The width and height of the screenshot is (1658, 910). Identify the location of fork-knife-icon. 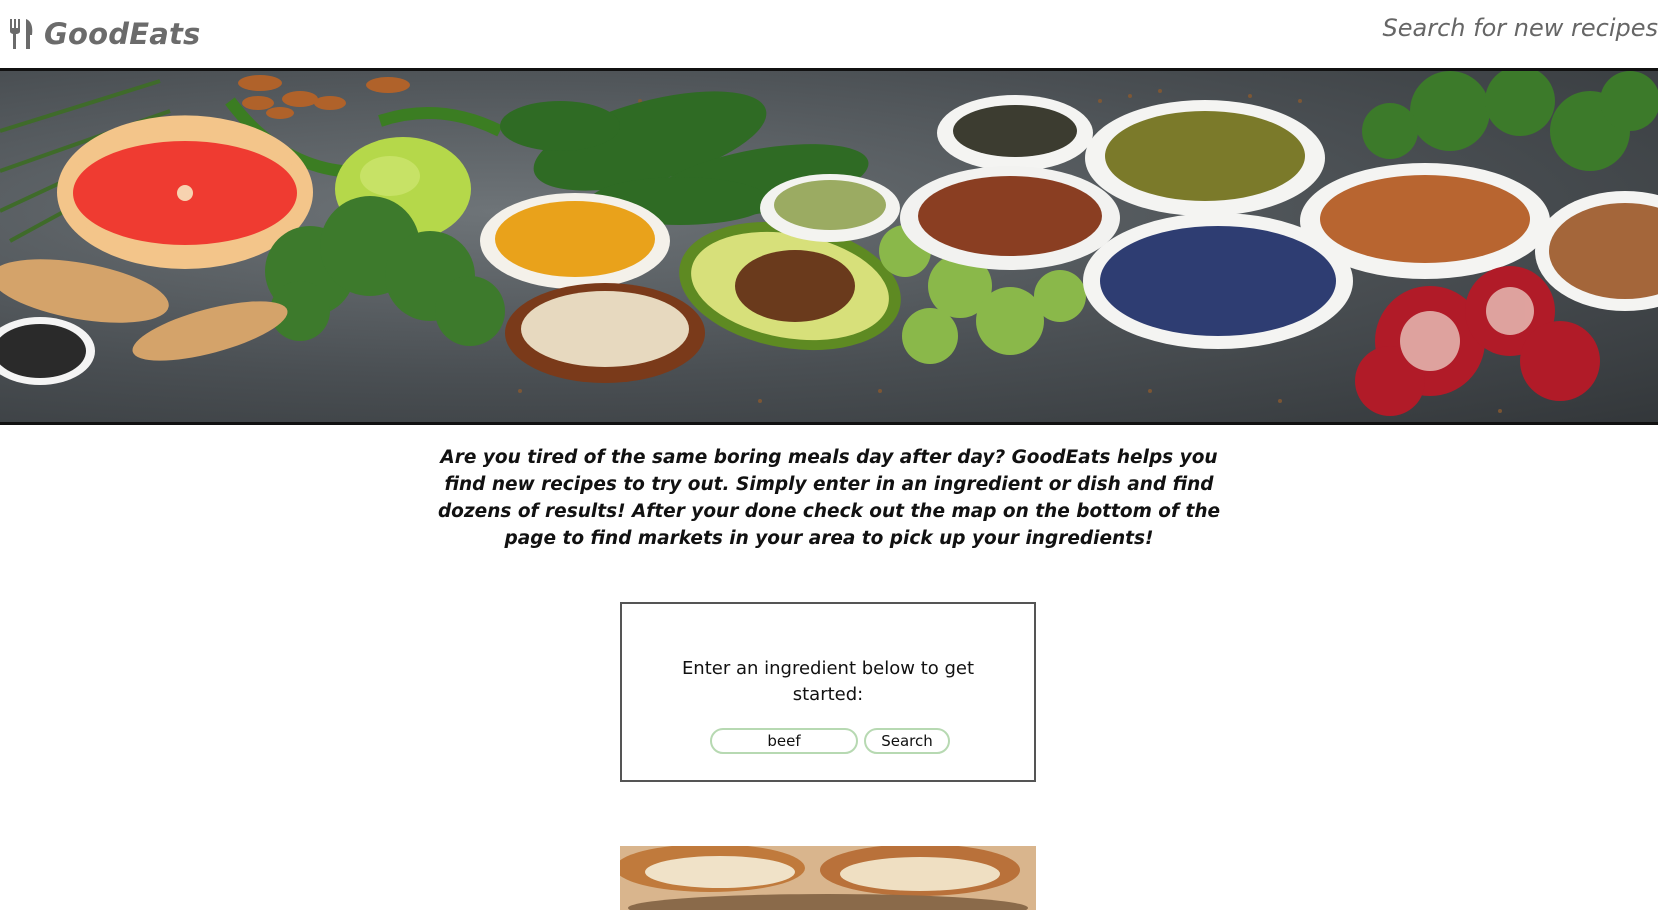
(21, 34).